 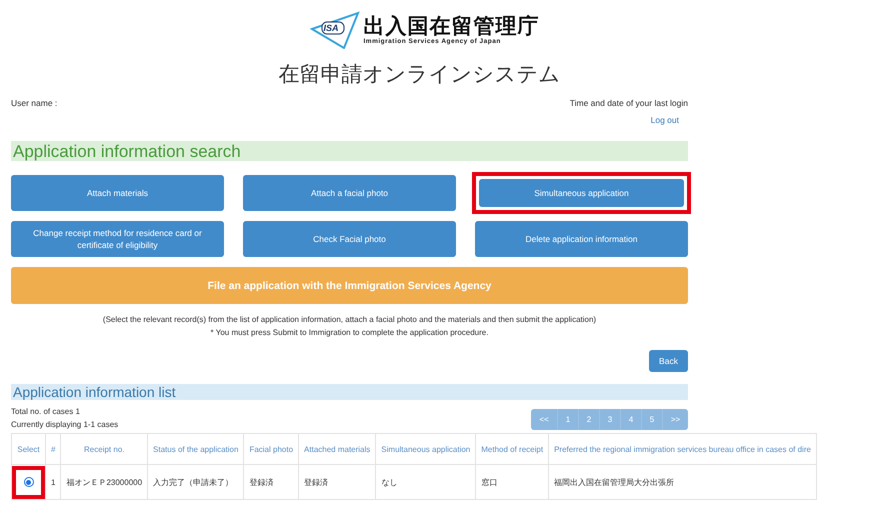 What do you see at coordinates (682, 449) in the screenshot?
I see `column-header: Preferred the regional immigration services bureau office in cases of dire` at bounding box center [682, 449].